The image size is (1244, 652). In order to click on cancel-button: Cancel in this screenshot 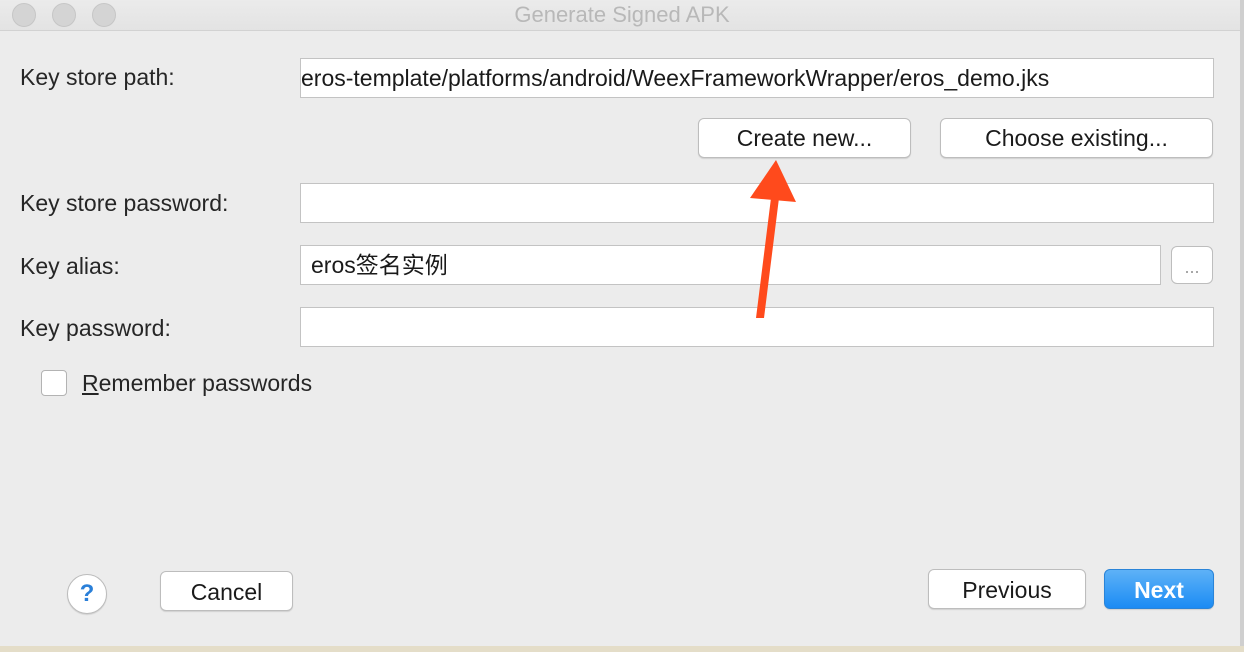, I will do `click(226, 591)`.